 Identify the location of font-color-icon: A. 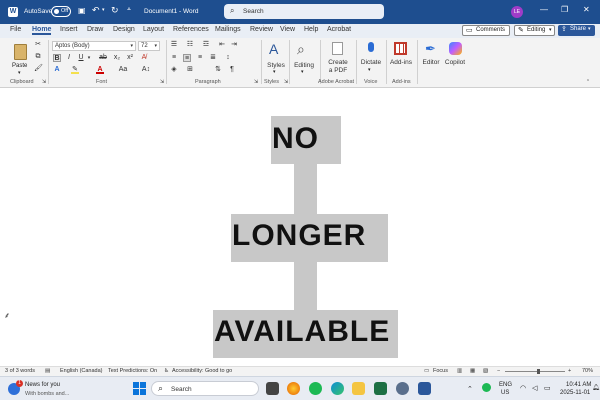
(100, 70).